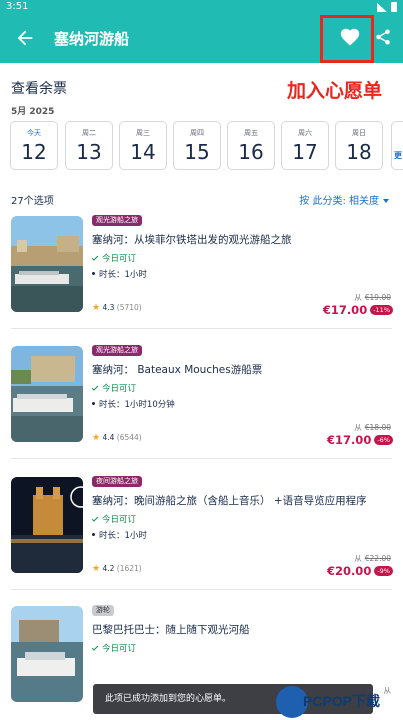  What do you see at coordinates (394, 7) in the screenshot?
I see `battery-icon` at bounding box center [394, 7].